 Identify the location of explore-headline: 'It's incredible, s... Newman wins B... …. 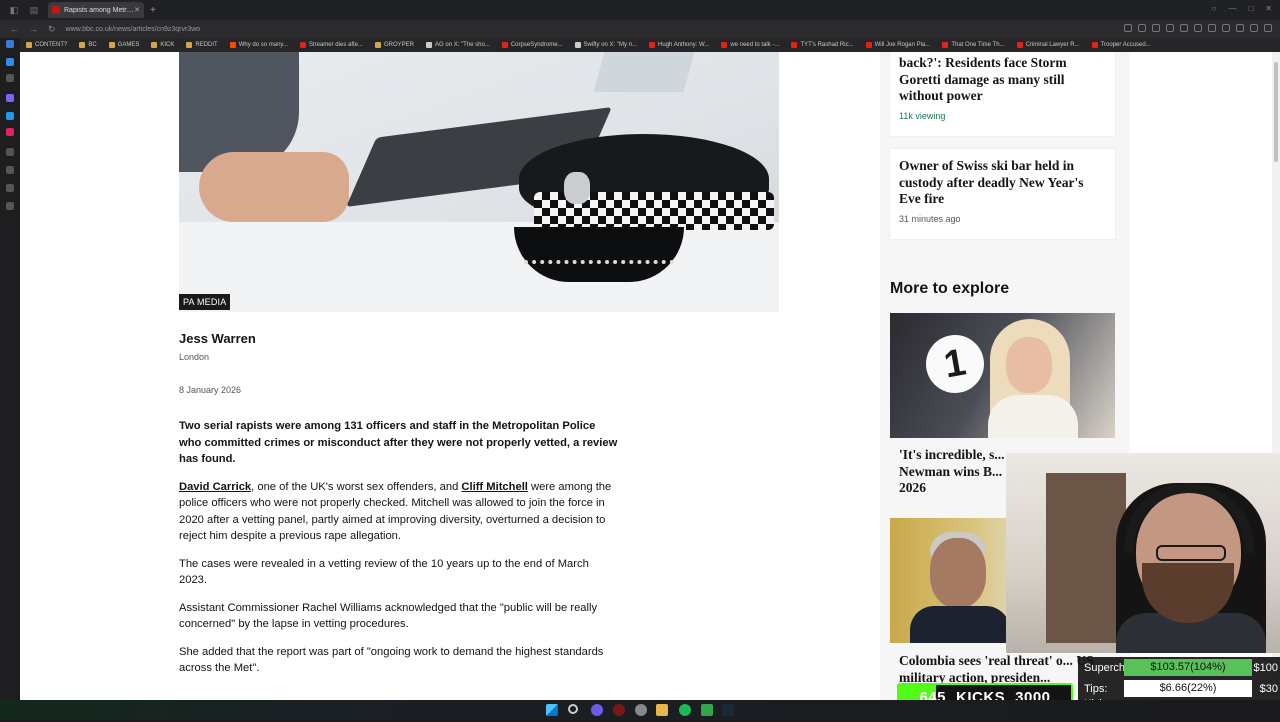
(956, 472).